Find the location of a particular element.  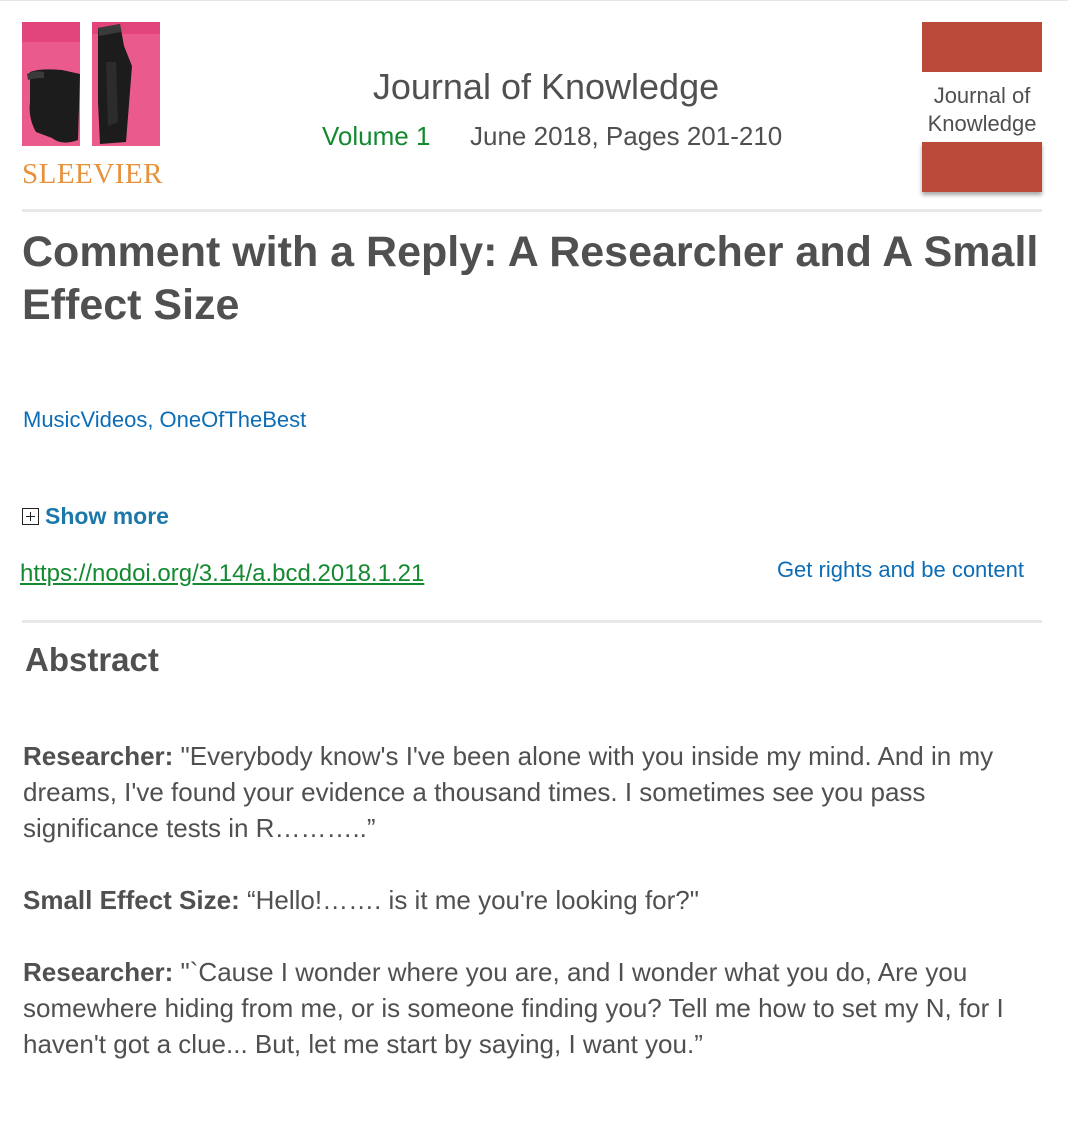

cover-label: Journal of Knowledge is located at coordinates (982, 109).